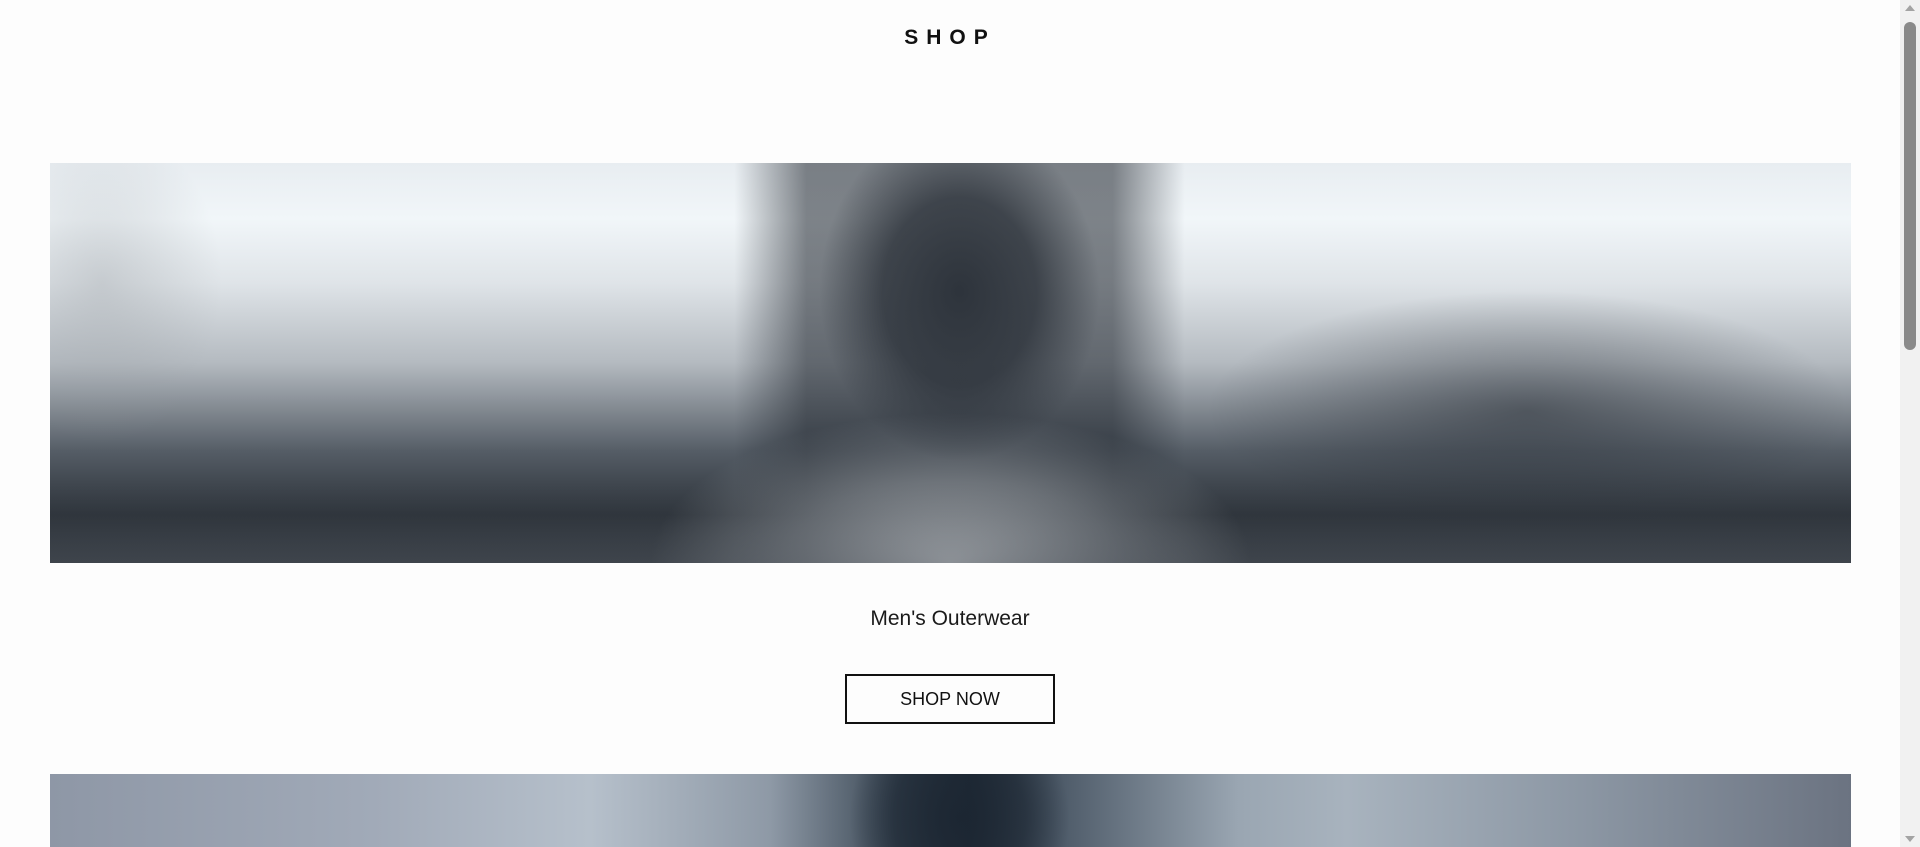 The width and height of the screenshot is (1920, 847). I want to click on scroll-down-button, so click(1910, 839).